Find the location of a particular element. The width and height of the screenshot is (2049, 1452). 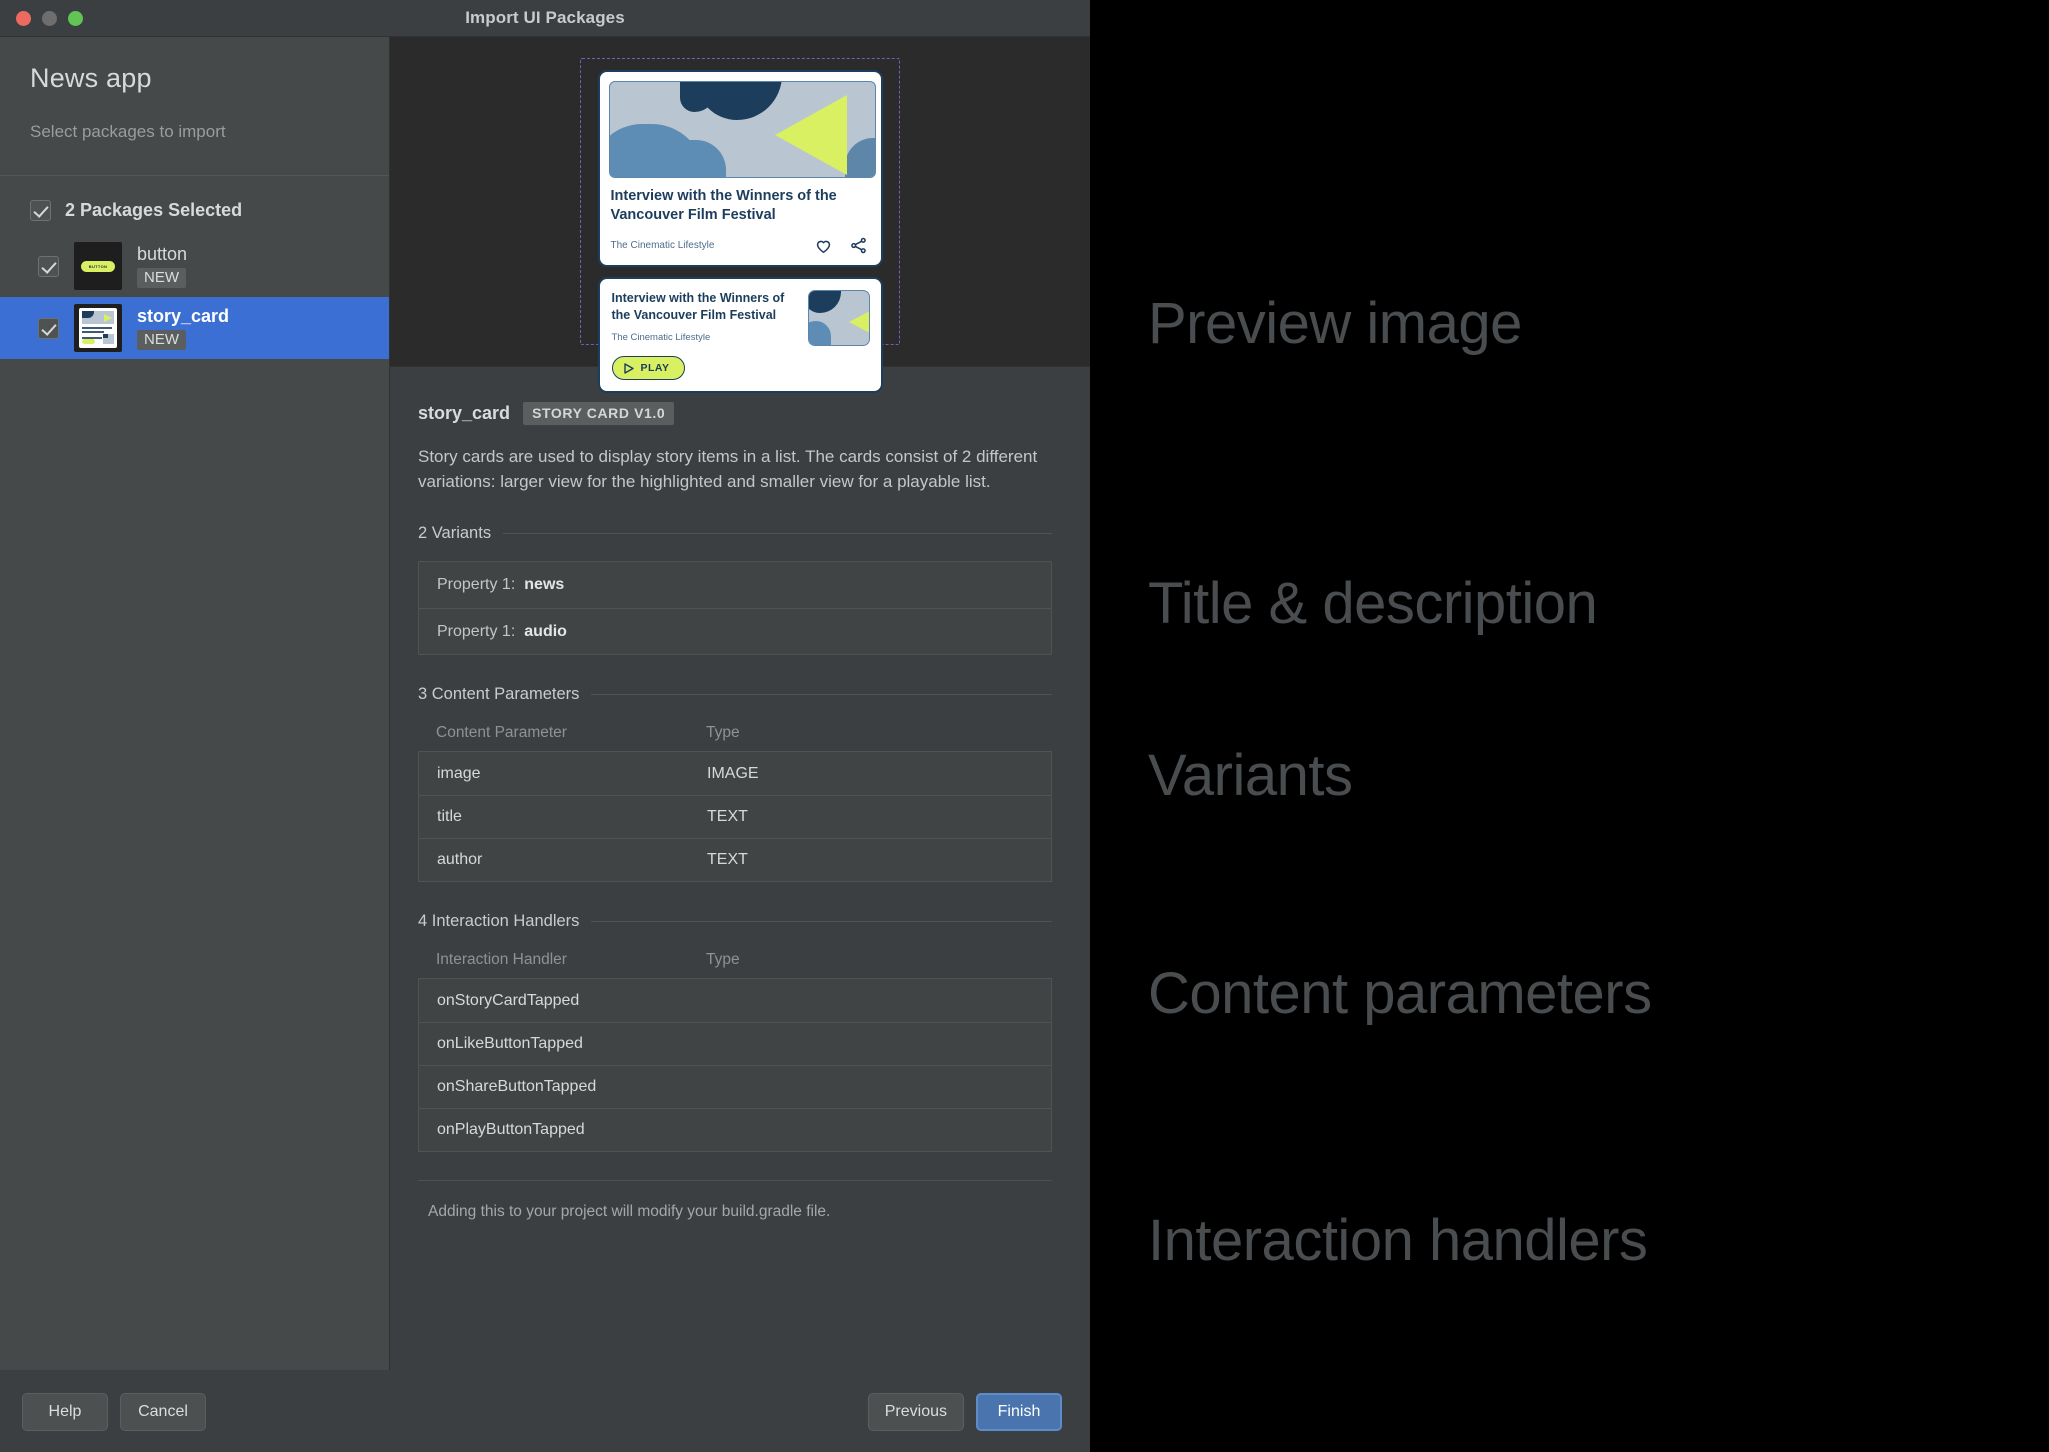

package-badge-button: NEW is located at coordinates (161, 278).